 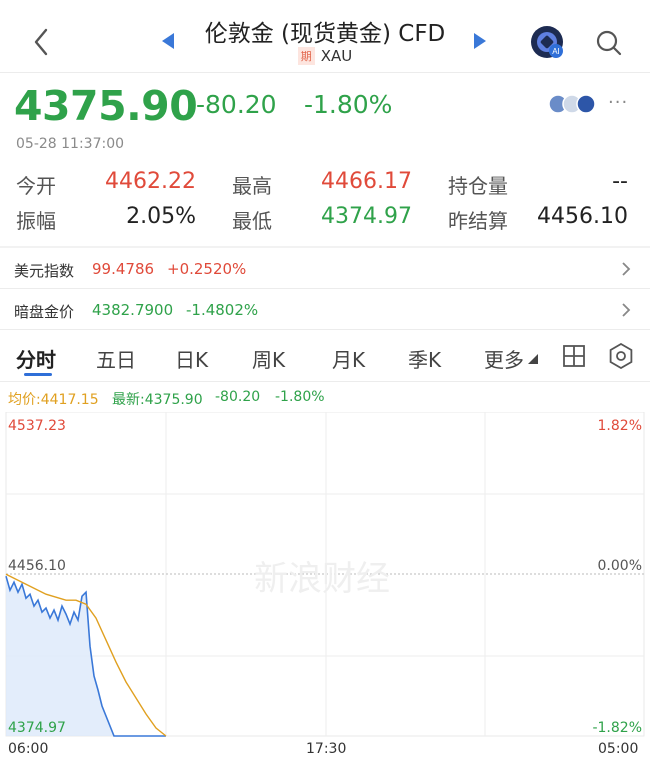 I want to click on tab-intraday: 分时, so click(x=36, y=358).